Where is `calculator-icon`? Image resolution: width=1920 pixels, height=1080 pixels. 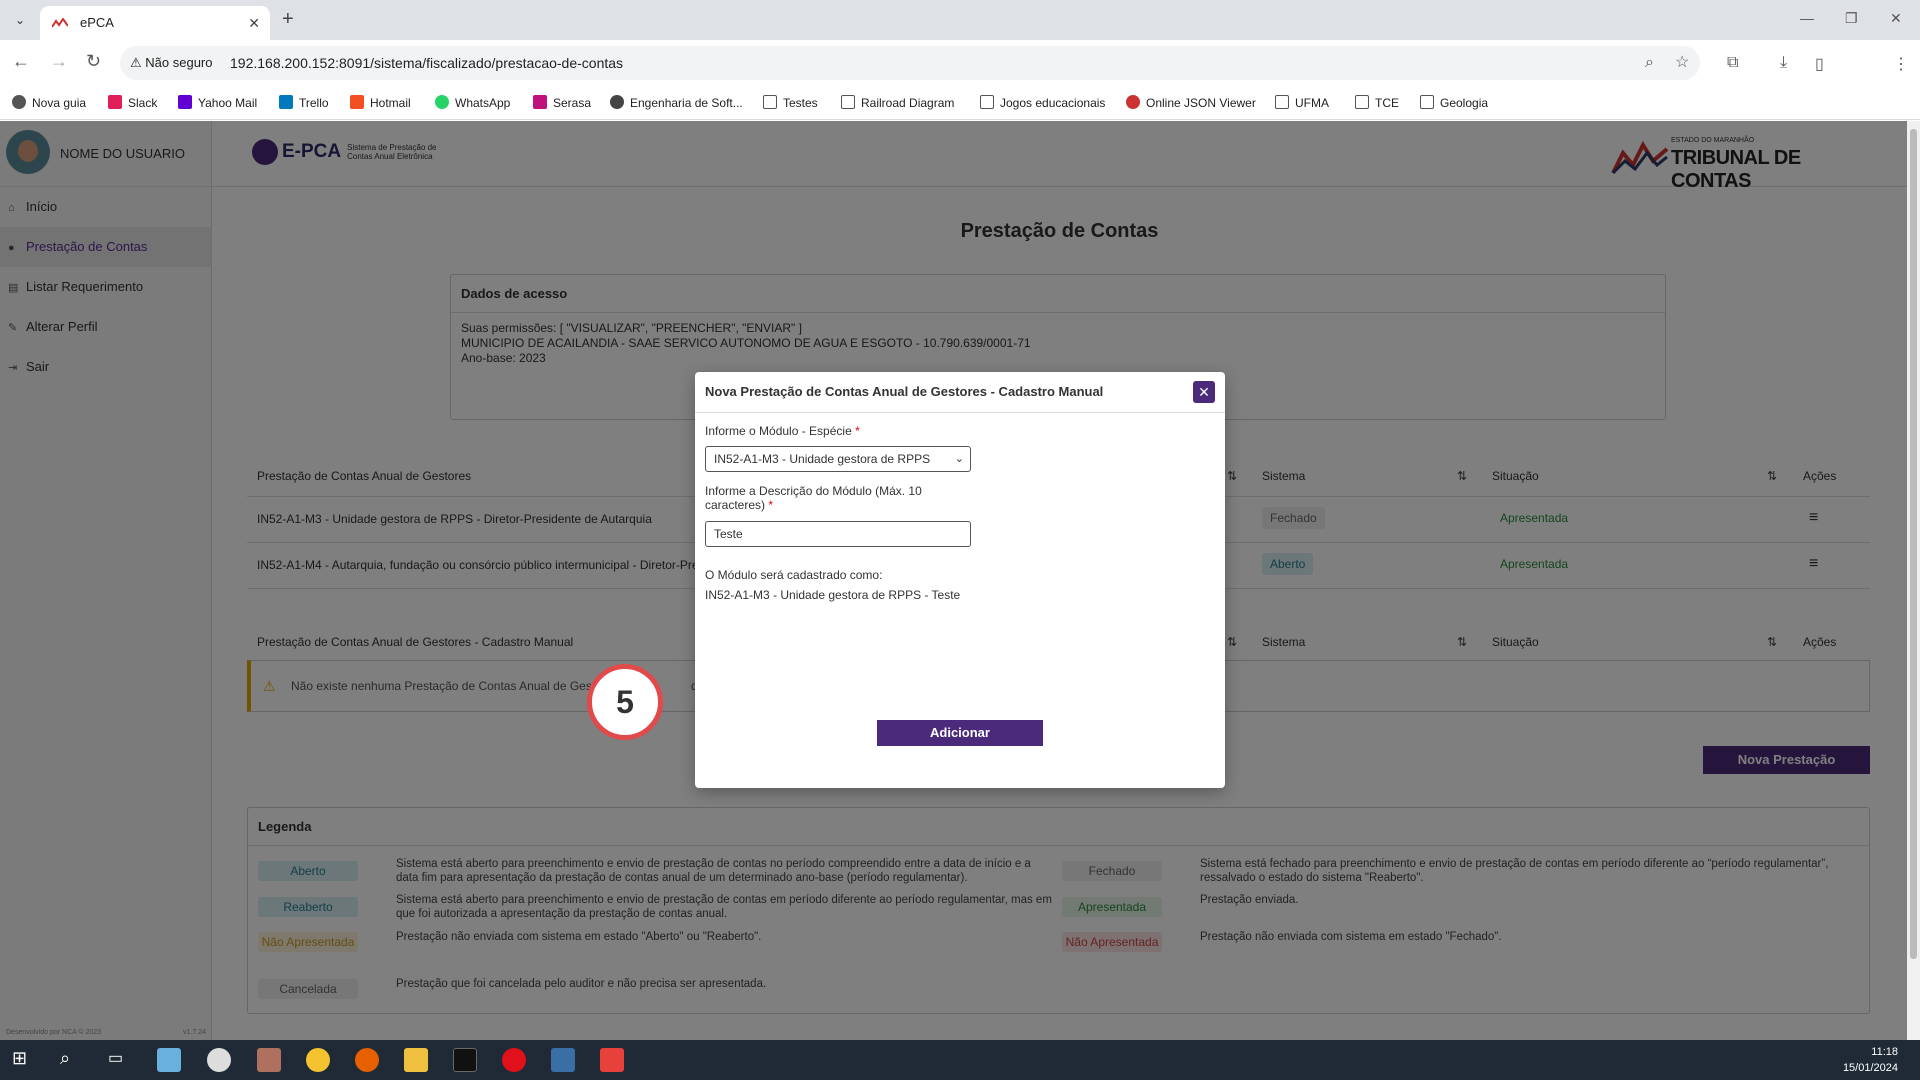
calculator-icon is located at coordinates (563, 1060).